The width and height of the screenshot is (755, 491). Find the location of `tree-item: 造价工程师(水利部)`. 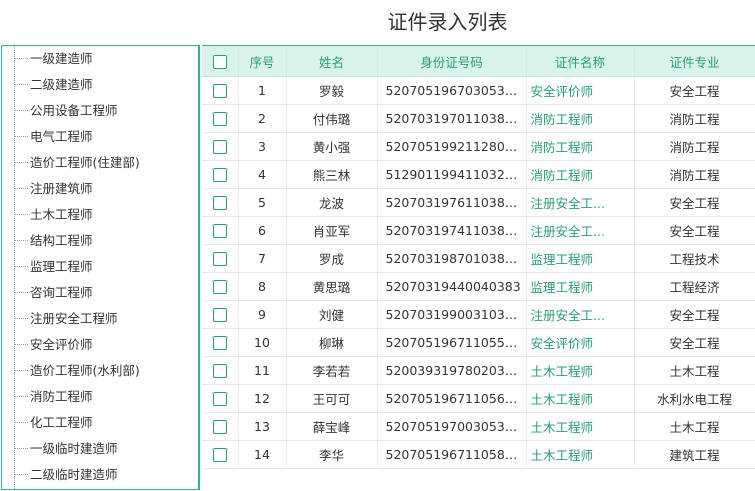

tree-item: 造价工程师(水利部) is located at coordinates (100, 371).